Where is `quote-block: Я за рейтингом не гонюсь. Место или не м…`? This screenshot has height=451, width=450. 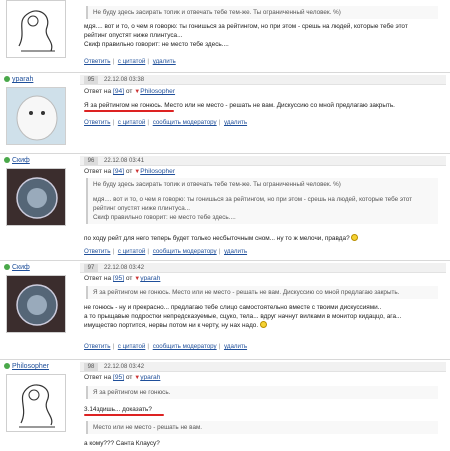
quote-block: Я за рейтингом не гонюсь. Место или не м… is located at coordinates (262, 292).